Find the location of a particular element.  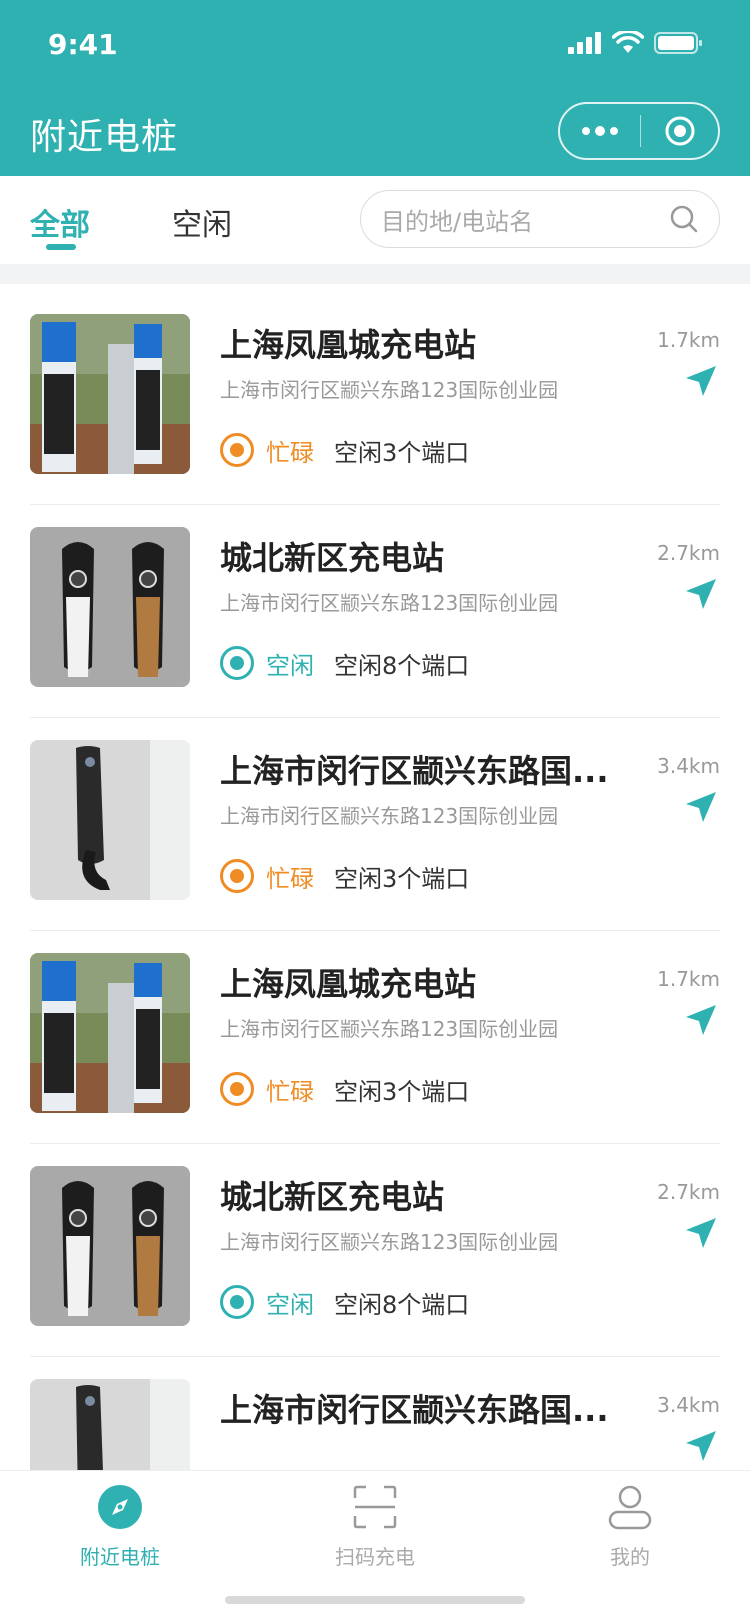

home-indicator is located at coordinates (375, 1600).